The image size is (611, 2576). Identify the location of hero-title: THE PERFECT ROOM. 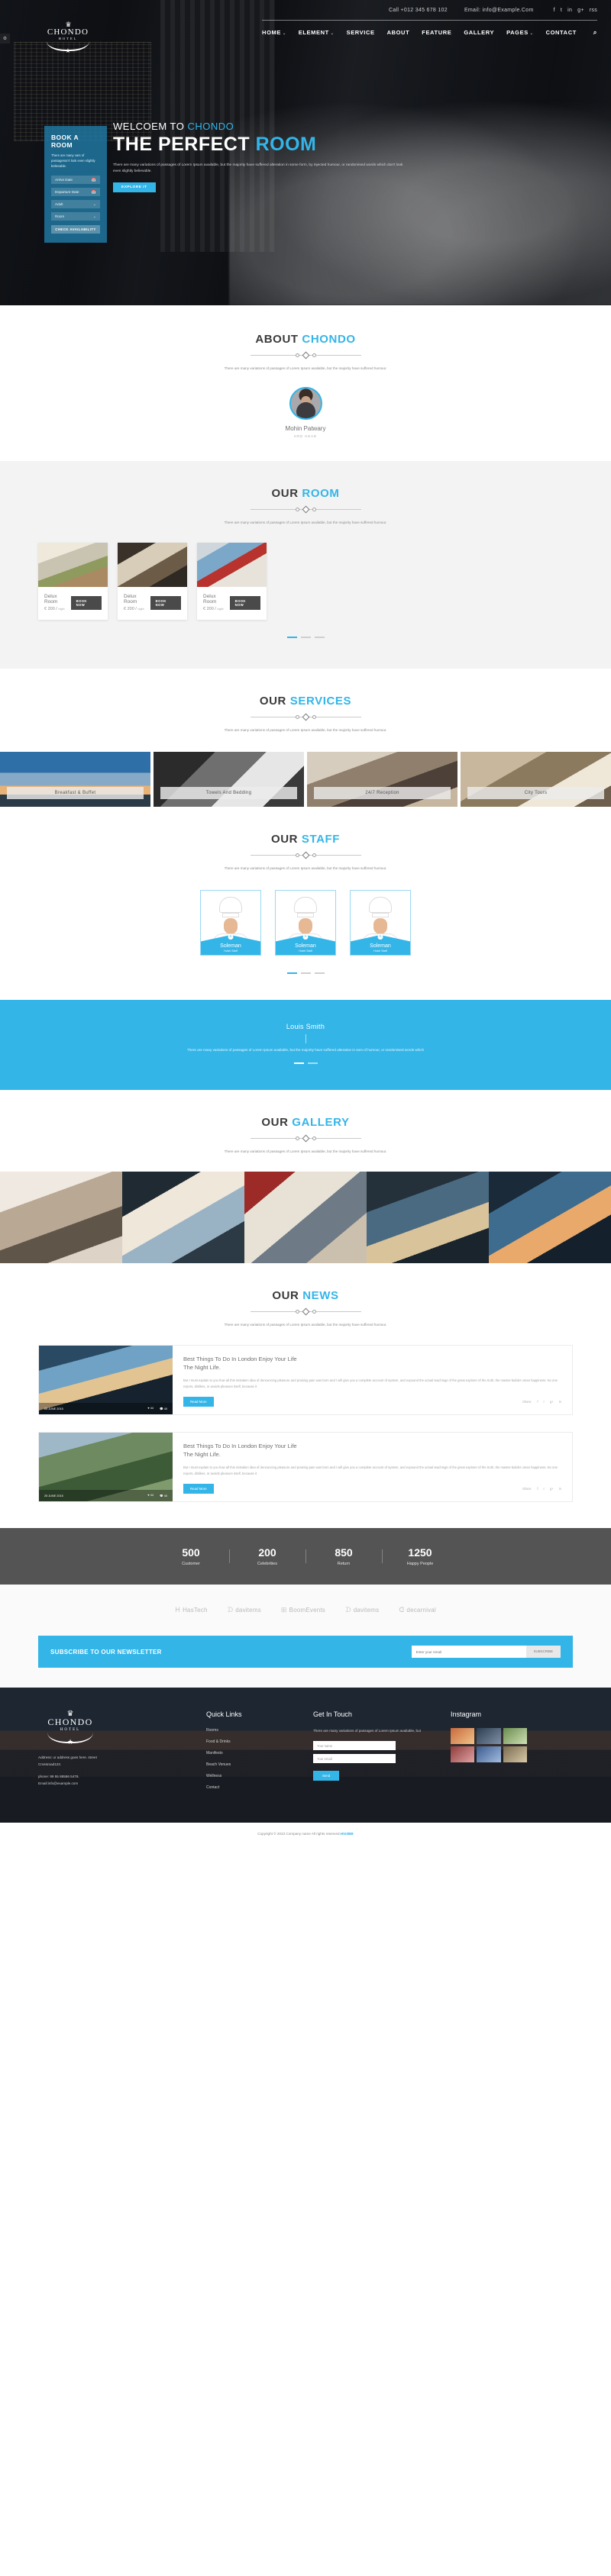
(304, 145).